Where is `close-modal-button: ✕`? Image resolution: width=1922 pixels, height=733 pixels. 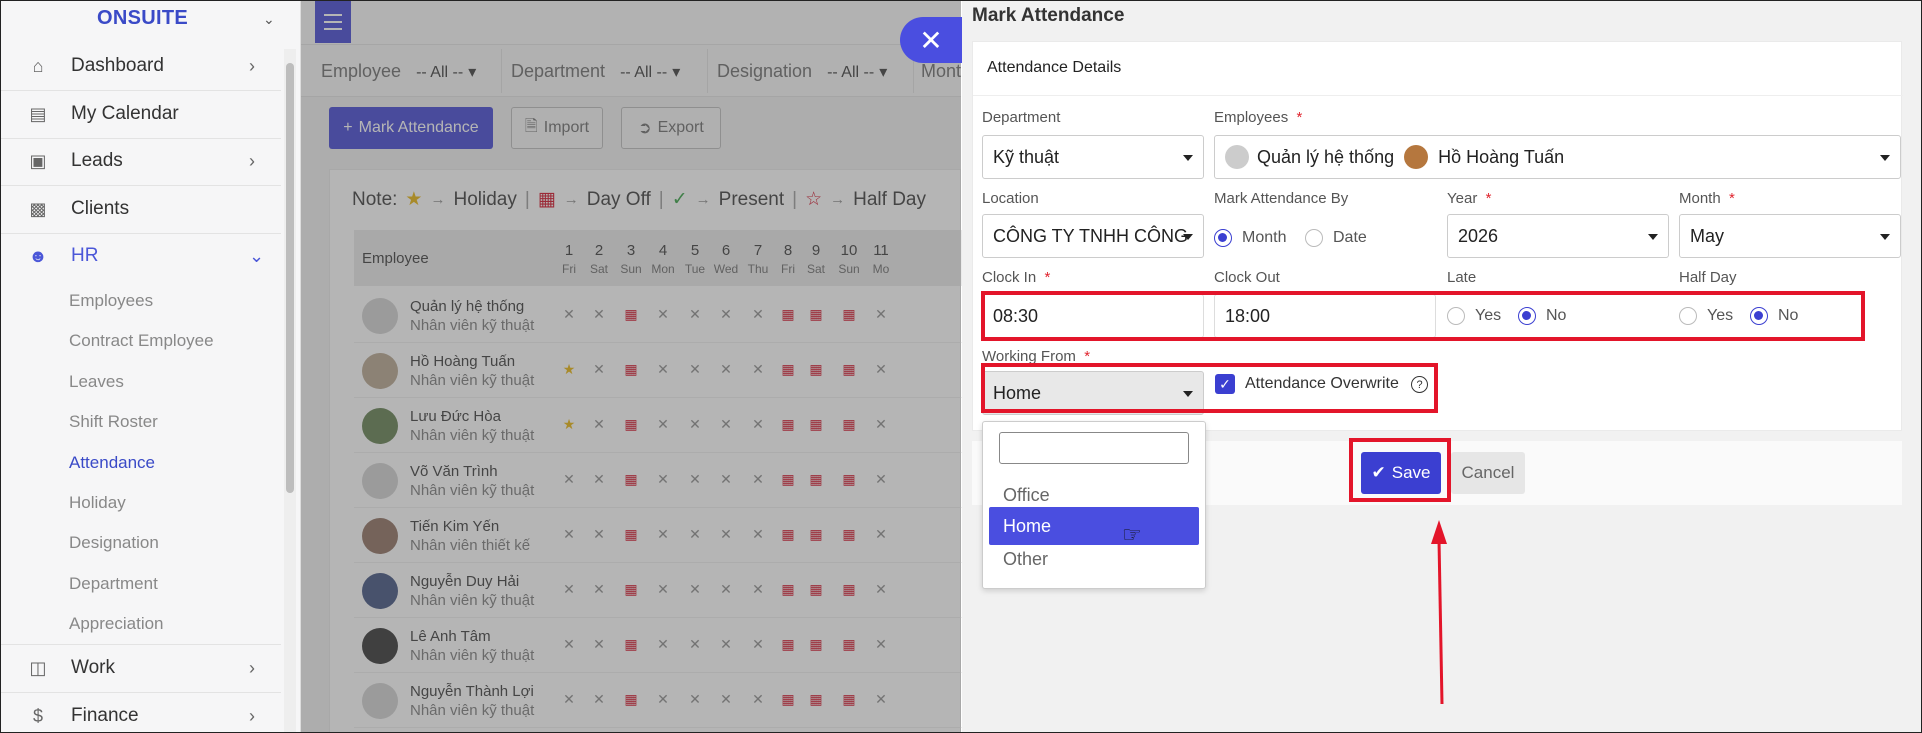
close-modal-button: ✕ is located at coordinates (931, 40).